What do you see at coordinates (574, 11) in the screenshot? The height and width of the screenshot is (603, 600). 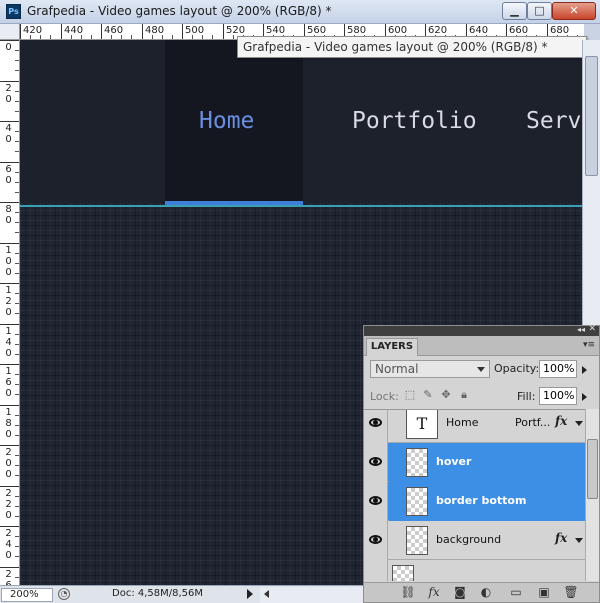 I see `close-button: ✕` at bounding box center [574, 11].